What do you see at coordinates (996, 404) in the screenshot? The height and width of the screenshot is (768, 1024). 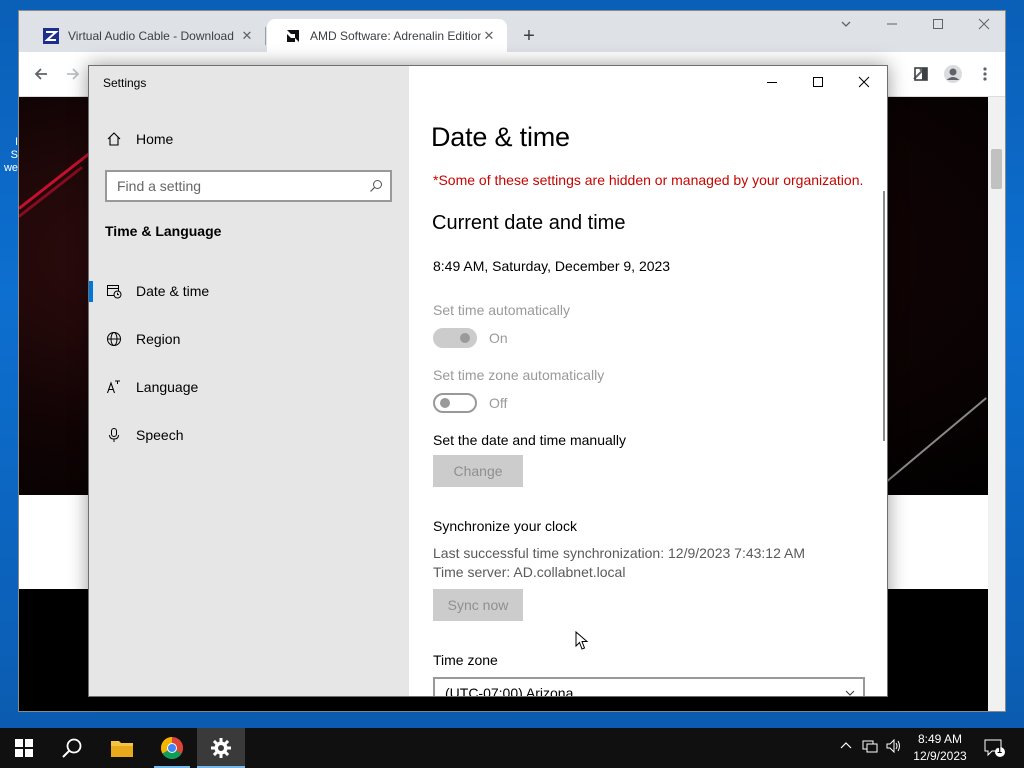 I see `browser-vertical-scrollbar` at bounding box center [996, 404].